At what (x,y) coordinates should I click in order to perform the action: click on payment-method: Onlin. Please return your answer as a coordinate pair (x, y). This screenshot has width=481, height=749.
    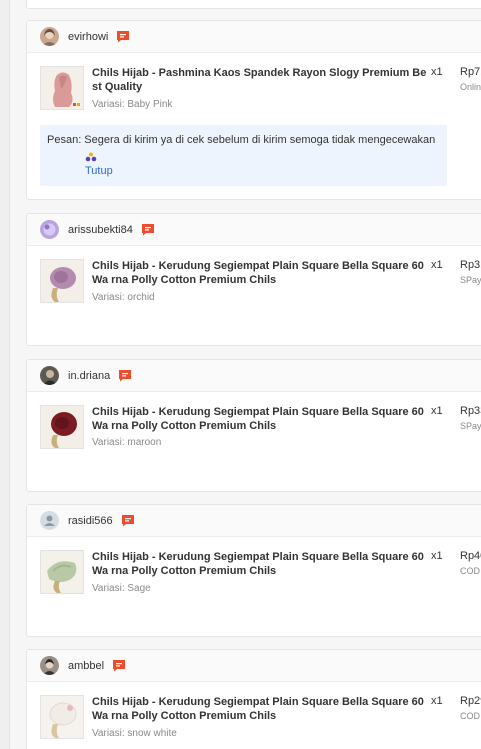
    Looking at the image, I should click on (470, 87).